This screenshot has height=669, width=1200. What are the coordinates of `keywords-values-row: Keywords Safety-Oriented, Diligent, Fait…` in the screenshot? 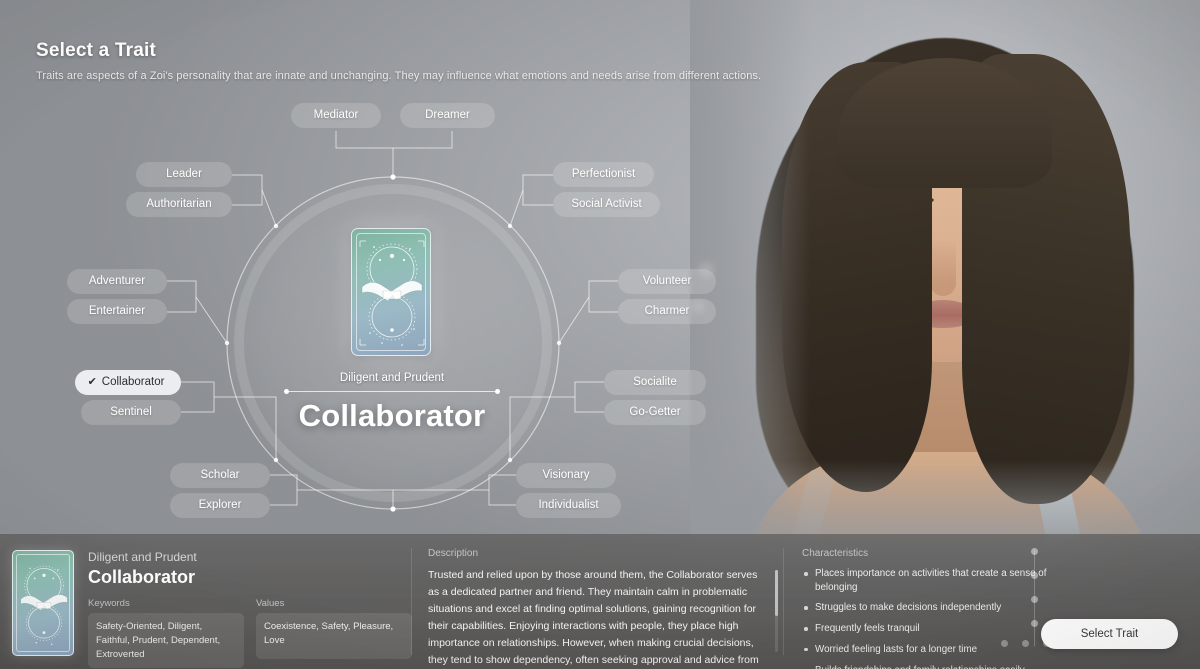 It's located at (250, 633).